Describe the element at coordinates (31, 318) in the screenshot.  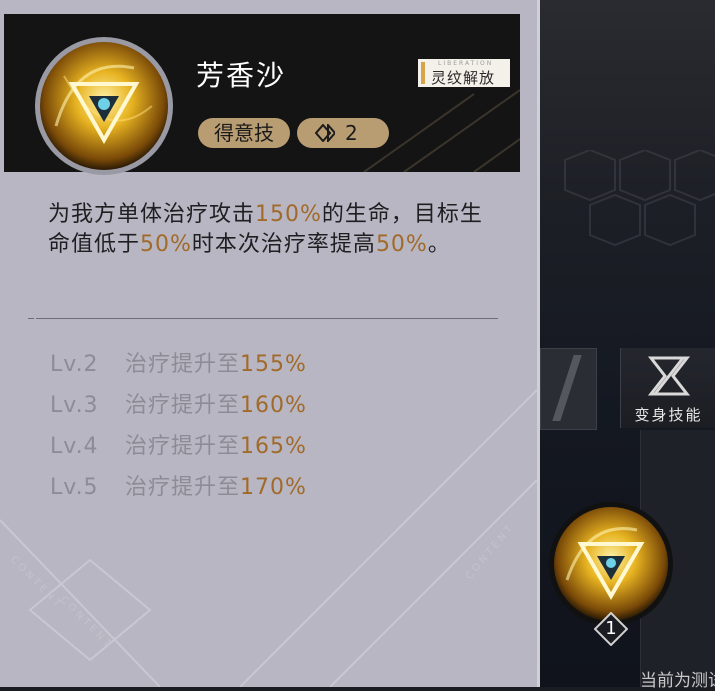
I see `divider-dot` at that location.